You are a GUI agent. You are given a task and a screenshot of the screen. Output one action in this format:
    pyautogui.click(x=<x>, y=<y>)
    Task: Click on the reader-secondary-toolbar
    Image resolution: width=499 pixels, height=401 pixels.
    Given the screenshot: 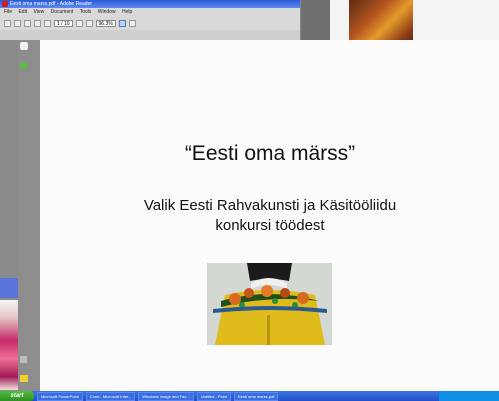 What is the action you would take?
    pyautogui.click(x=150, y=35)
    